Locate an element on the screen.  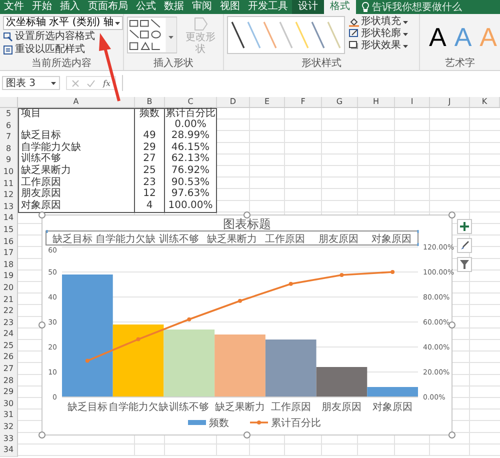
row-number: 24 is located at coordinates (9, 334).